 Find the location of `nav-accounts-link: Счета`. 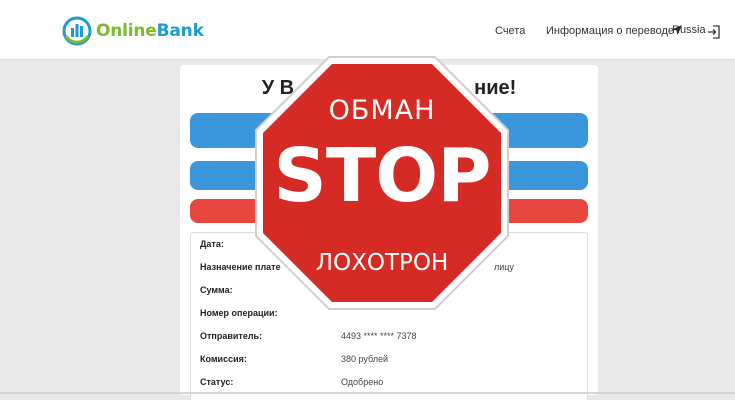

nav-accounts-link: Счета is located at coordinates (510, 31).